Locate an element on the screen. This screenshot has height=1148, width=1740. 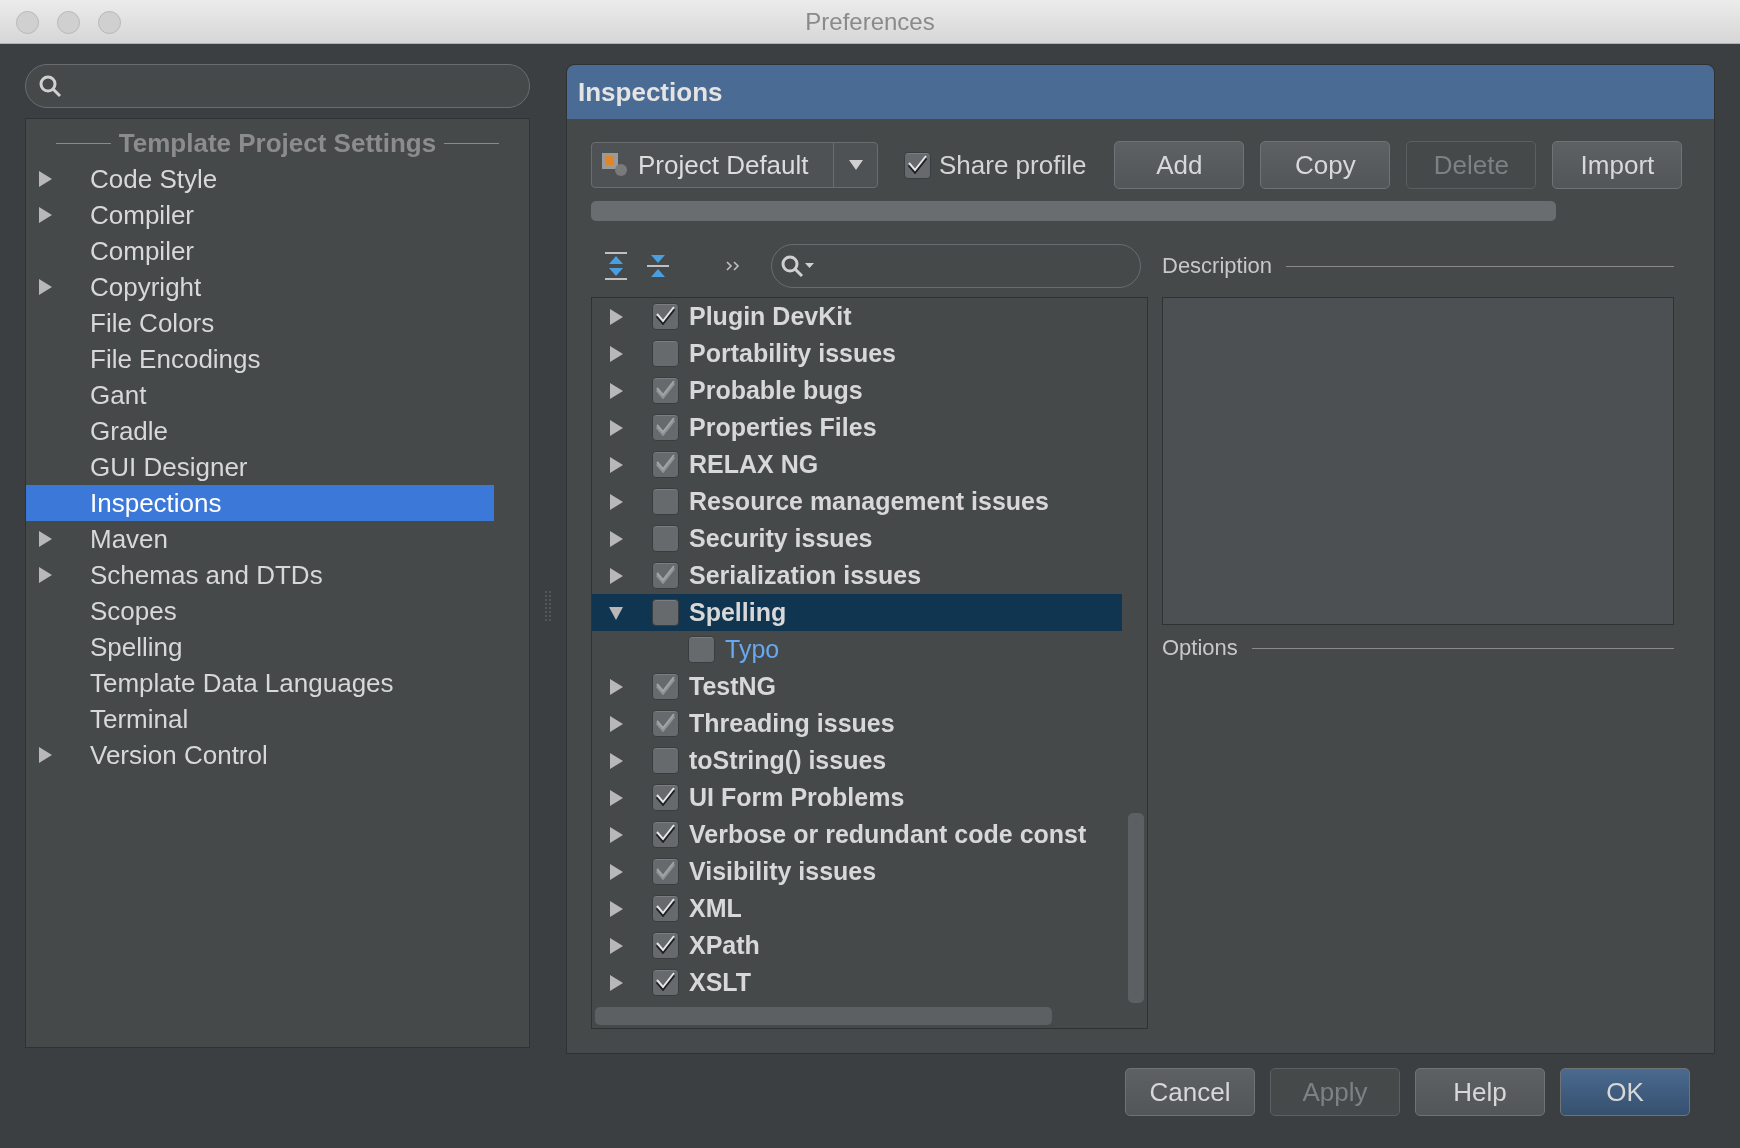
tree-row: Resource management issues is located at coordinates (857, 501).